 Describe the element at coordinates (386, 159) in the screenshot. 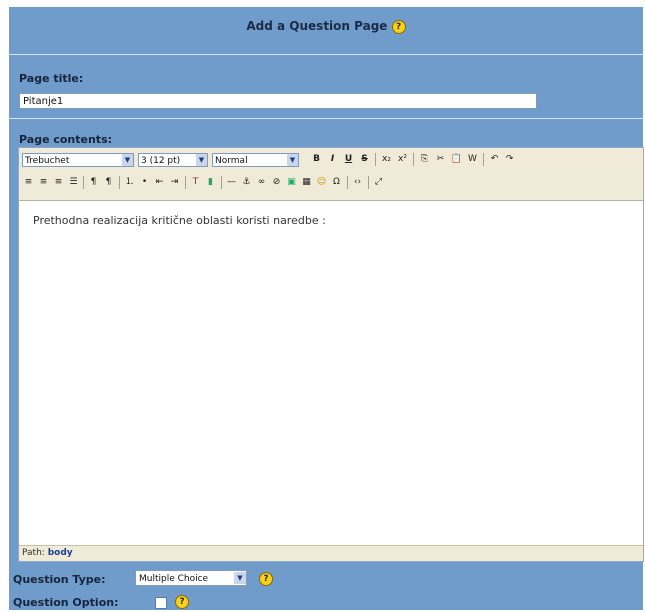

I see `subscript-icon: x₂` at that location.